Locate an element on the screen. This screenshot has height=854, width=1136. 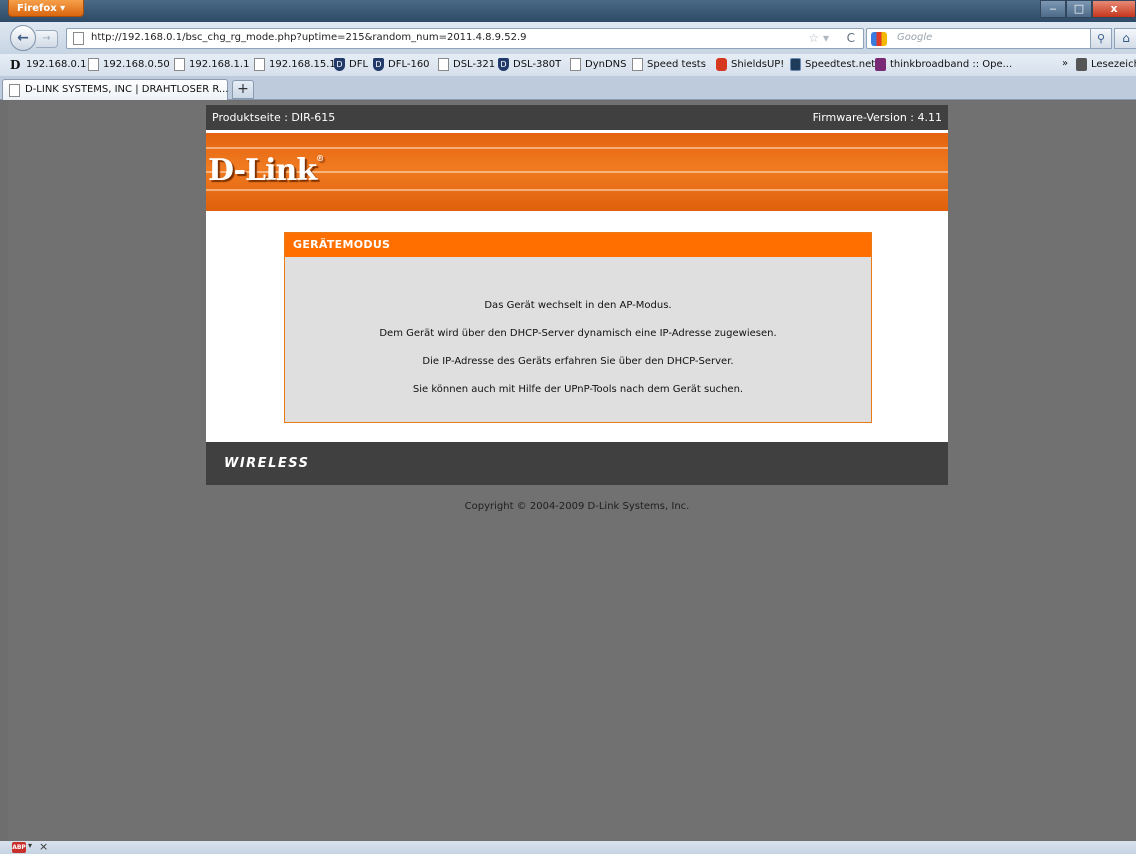
close-window-button: x is located at coordinates (1114, 9).